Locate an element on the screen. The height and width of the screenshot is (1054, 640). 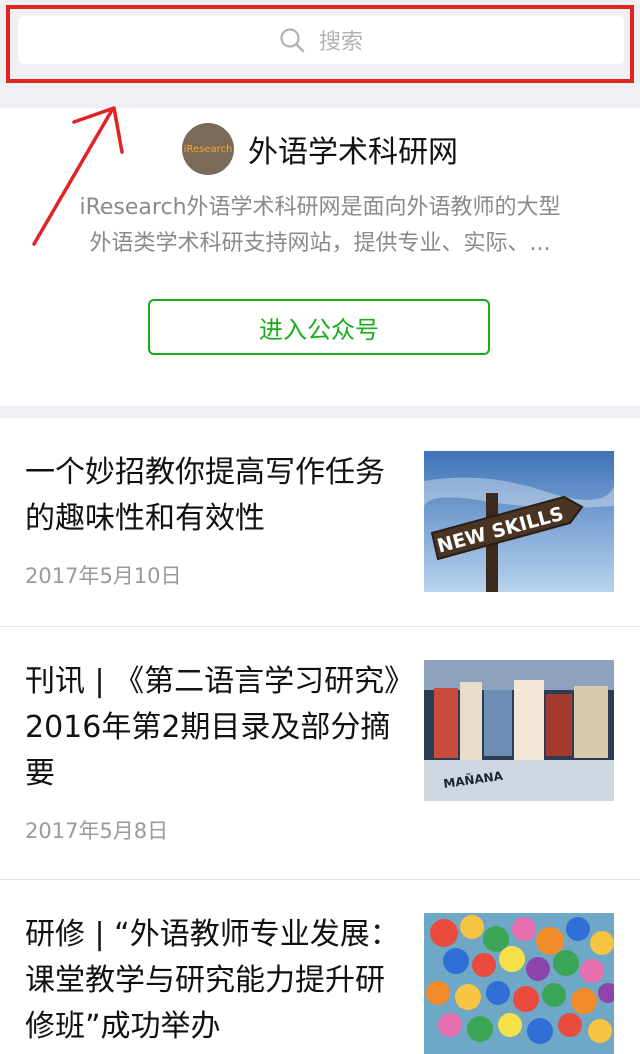
account-name: 外语学术科研网 is located at coordinates (353, 152).